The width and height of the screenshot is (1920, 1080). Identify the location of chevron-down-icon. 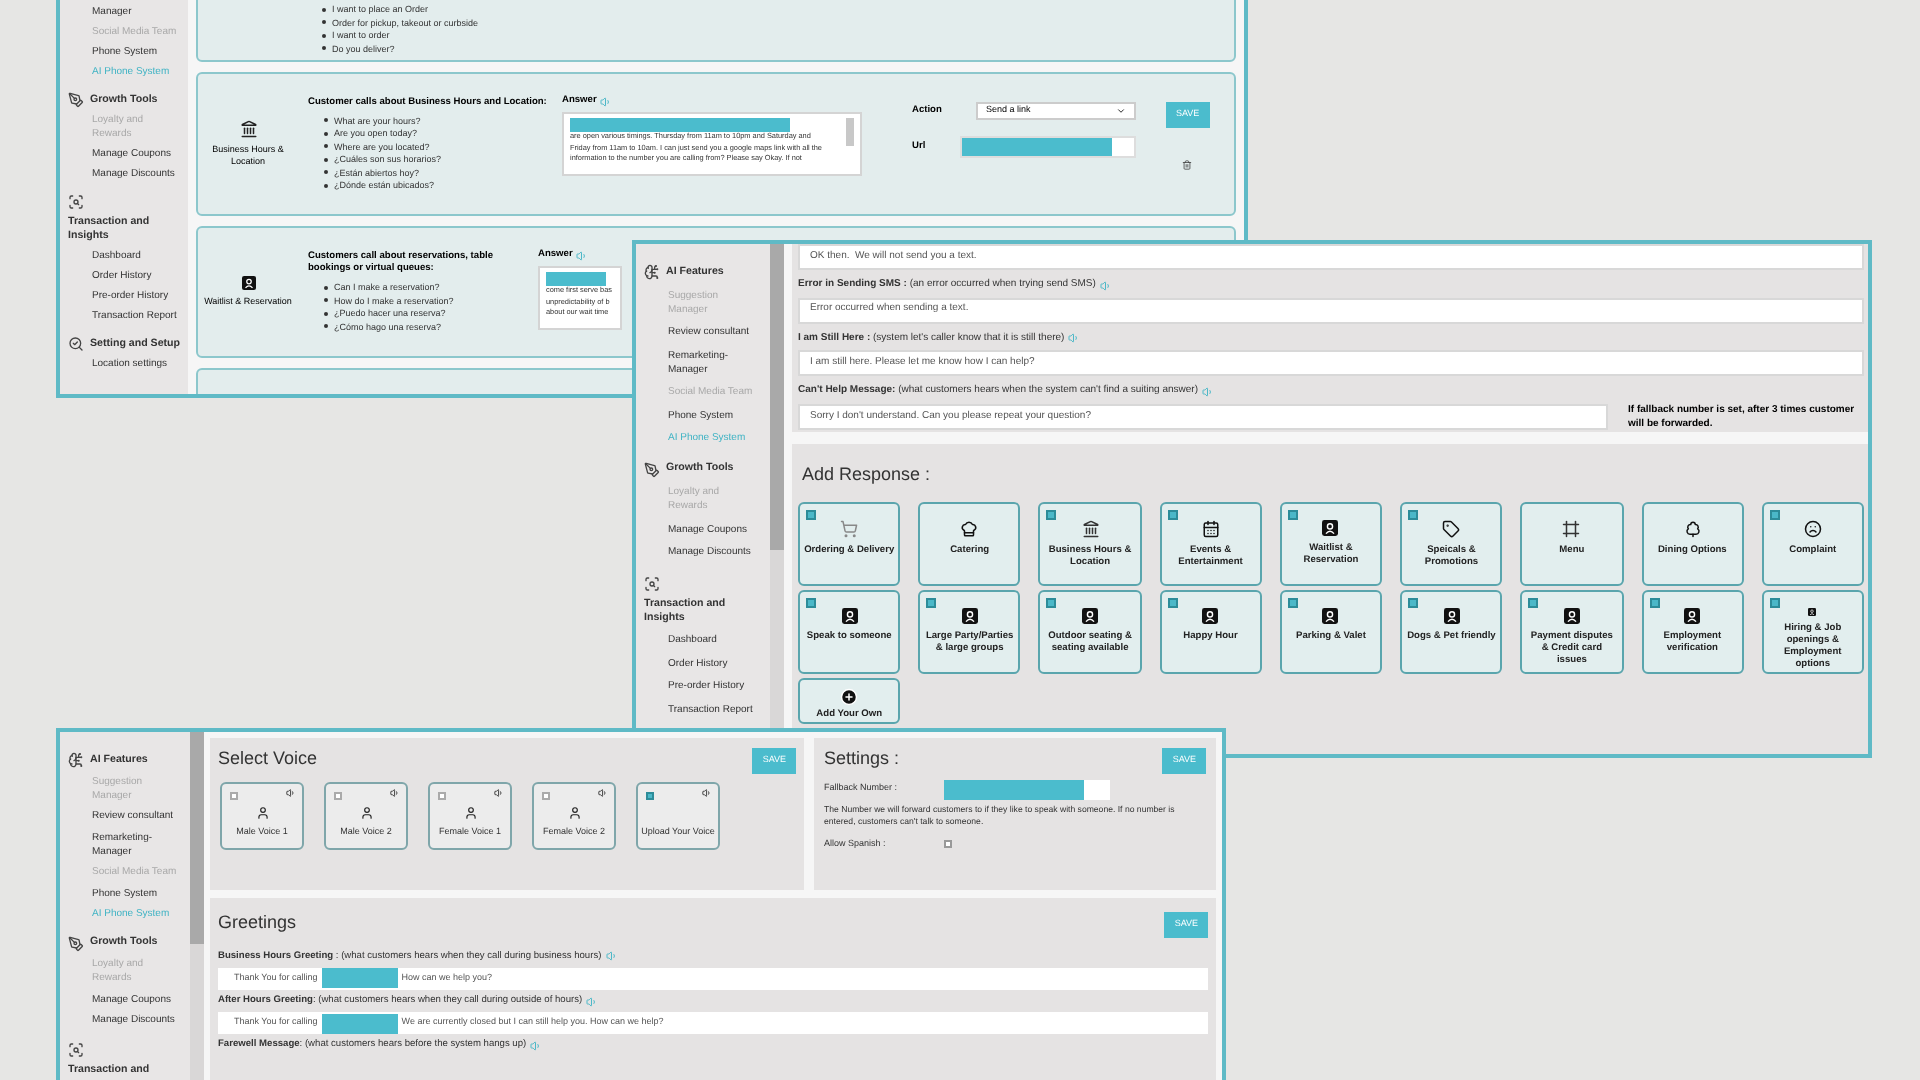
(1121, 111).